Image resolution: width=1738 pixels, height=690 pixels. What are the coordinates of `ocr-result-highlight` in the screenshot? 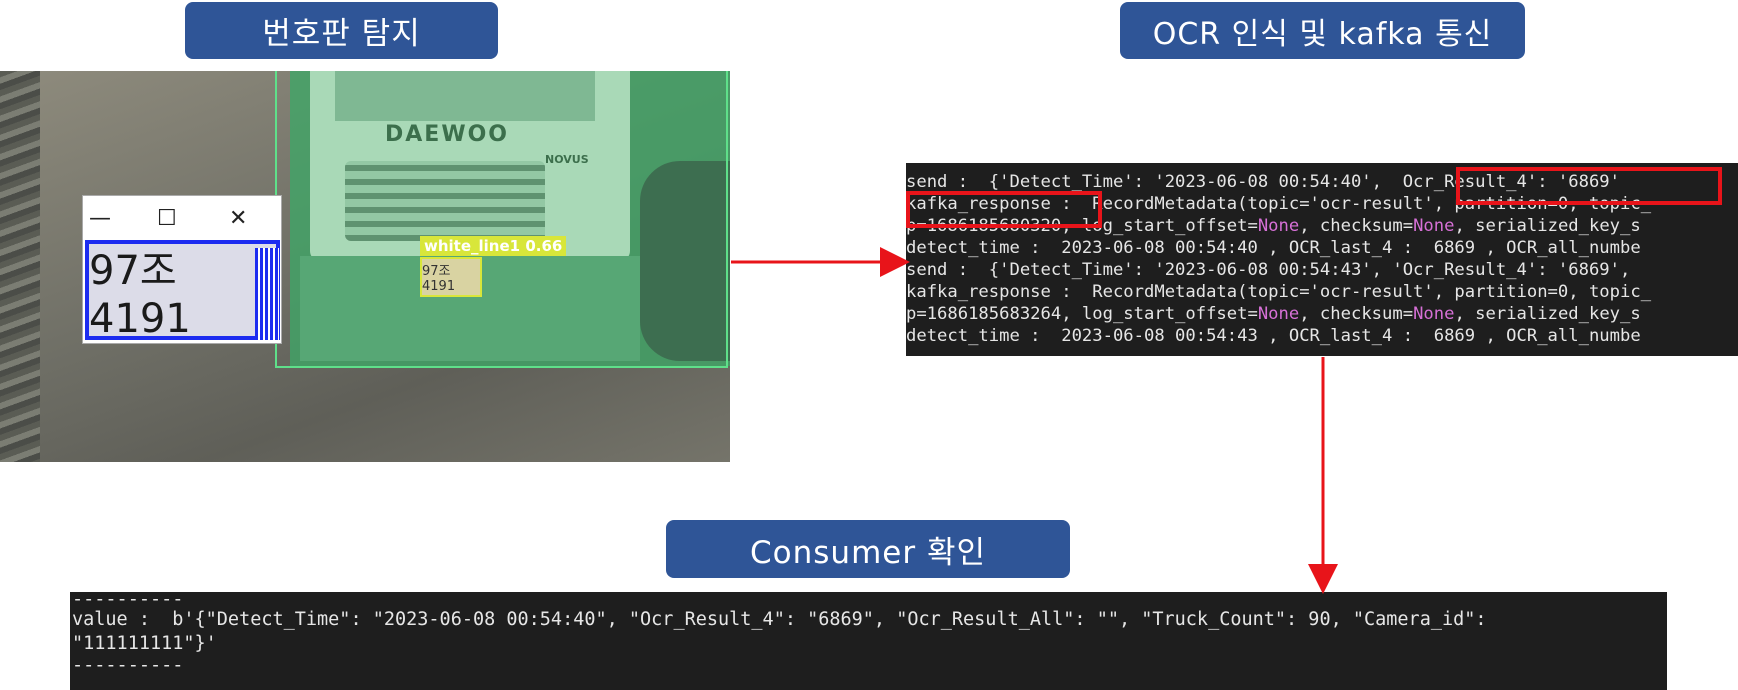 It's located at (1589, 186).